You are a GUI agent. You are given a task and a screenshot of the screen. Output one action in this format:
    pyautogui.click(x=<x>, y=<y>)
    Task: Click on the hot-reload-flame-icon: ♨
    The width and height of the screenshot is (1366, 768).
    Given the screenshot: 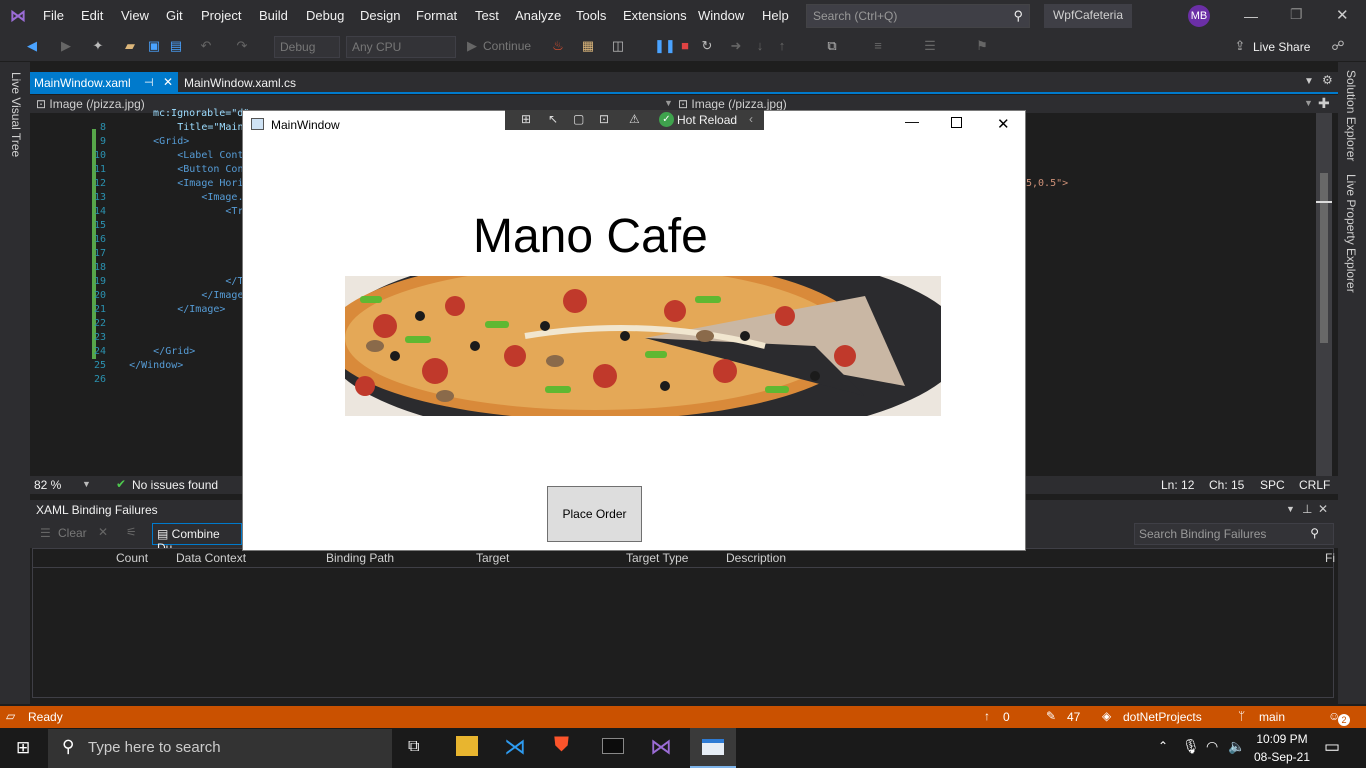 What is the action you would take?
    pyautogui.click(x=558, y=46)
    